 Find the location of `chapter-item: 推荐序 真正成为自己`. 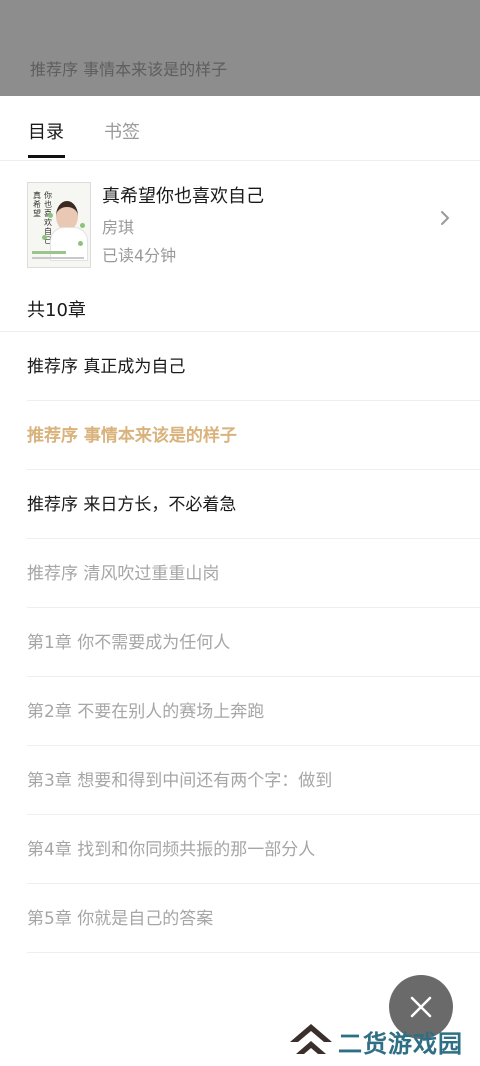

chapter-item: 推荐序 真正成为自己 is located at coordinates (253, 366).